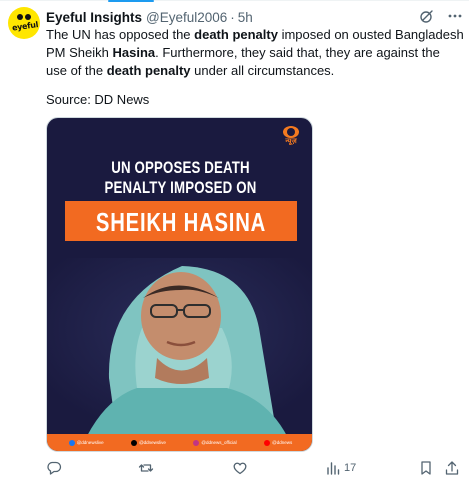 The width and height of the screenshot is (469, 482). I want to click on media-banner: SHEIKH HASINA, so click(181, 221).